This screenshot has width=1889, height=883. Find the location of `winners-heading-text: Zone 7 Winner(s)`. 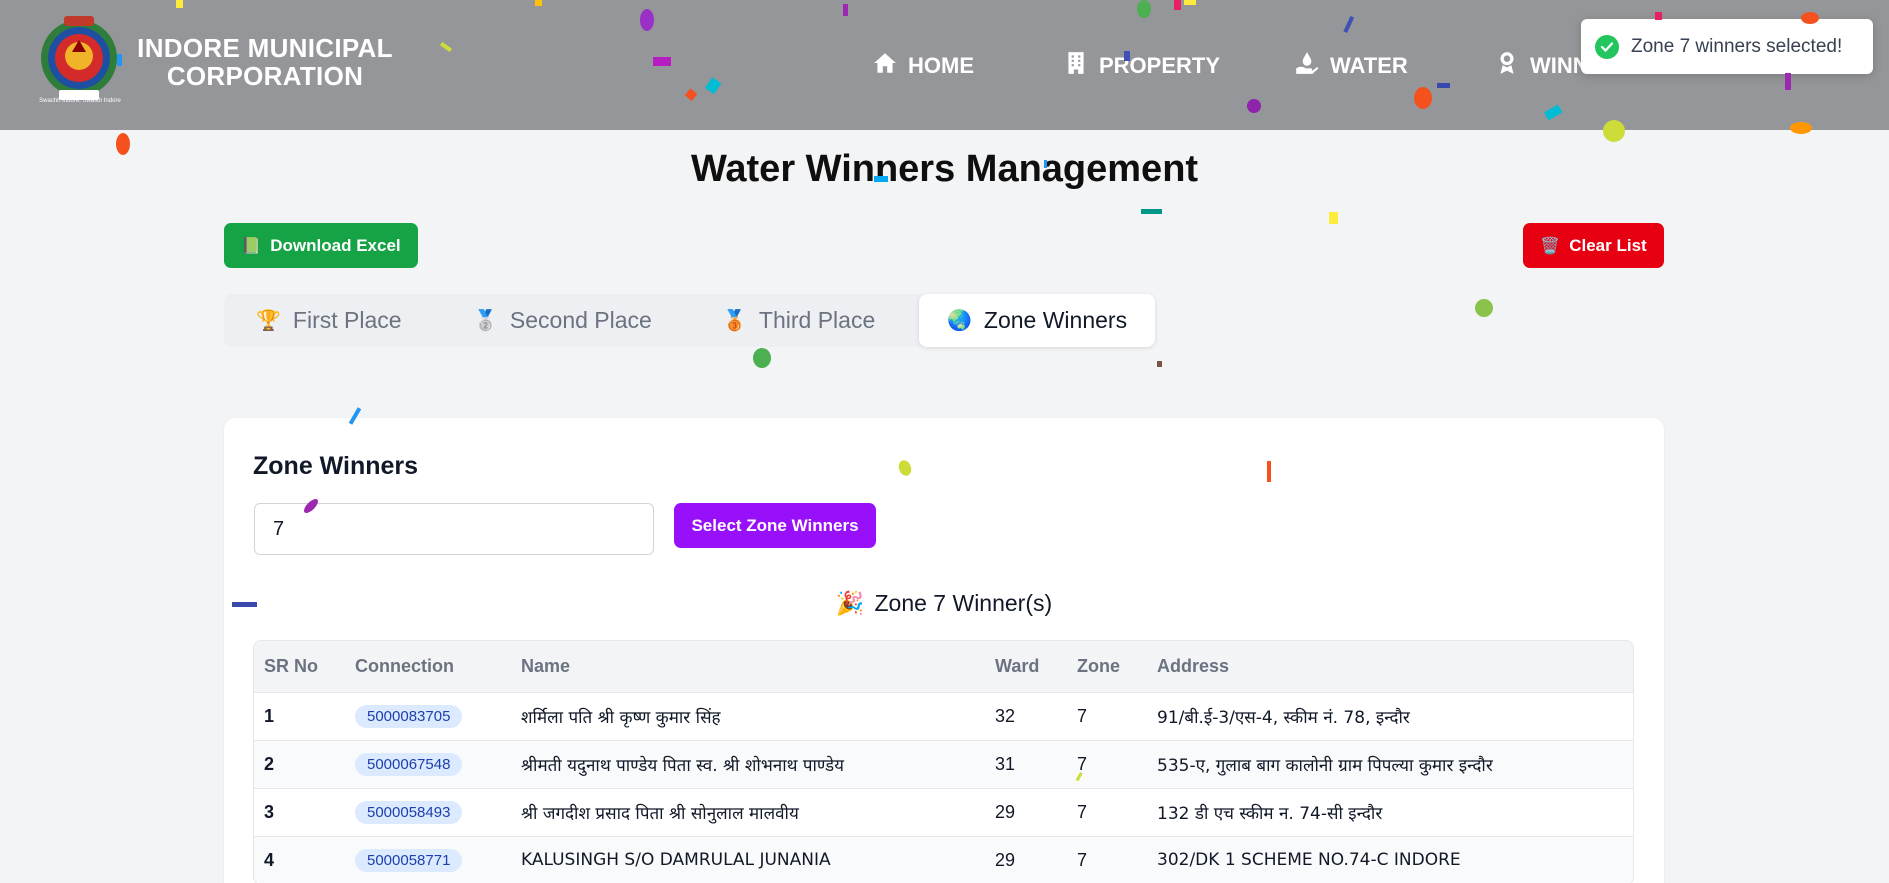

winners-heading-text: Zone 7 Winner(s) is located at coordinates (963, 603).